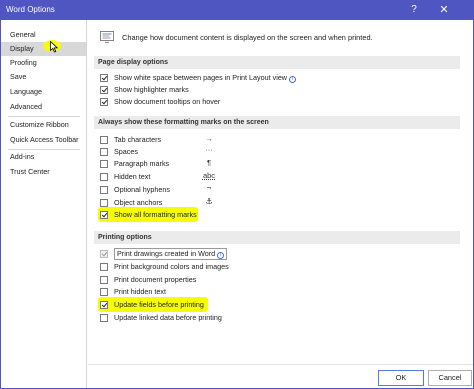  Describe the element at coordinates (132, 176) in the screenshot. I see `option-label: Hidden text` at that location.